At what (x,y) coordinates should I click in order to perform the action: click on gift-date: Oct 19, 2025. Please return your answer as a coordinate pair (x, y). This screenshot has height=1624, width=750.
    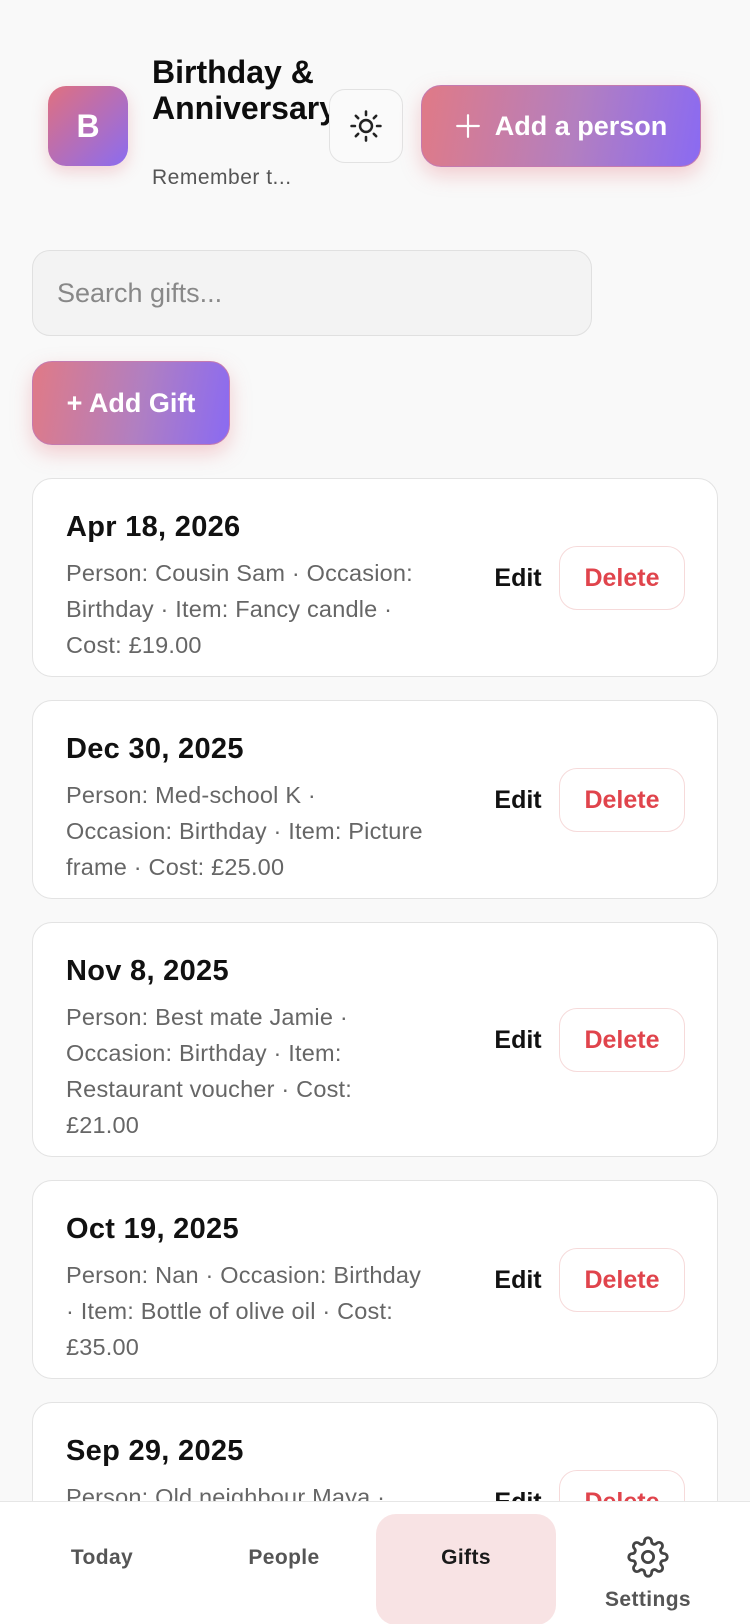
    Looking at the image, I should click on (152, 1229).